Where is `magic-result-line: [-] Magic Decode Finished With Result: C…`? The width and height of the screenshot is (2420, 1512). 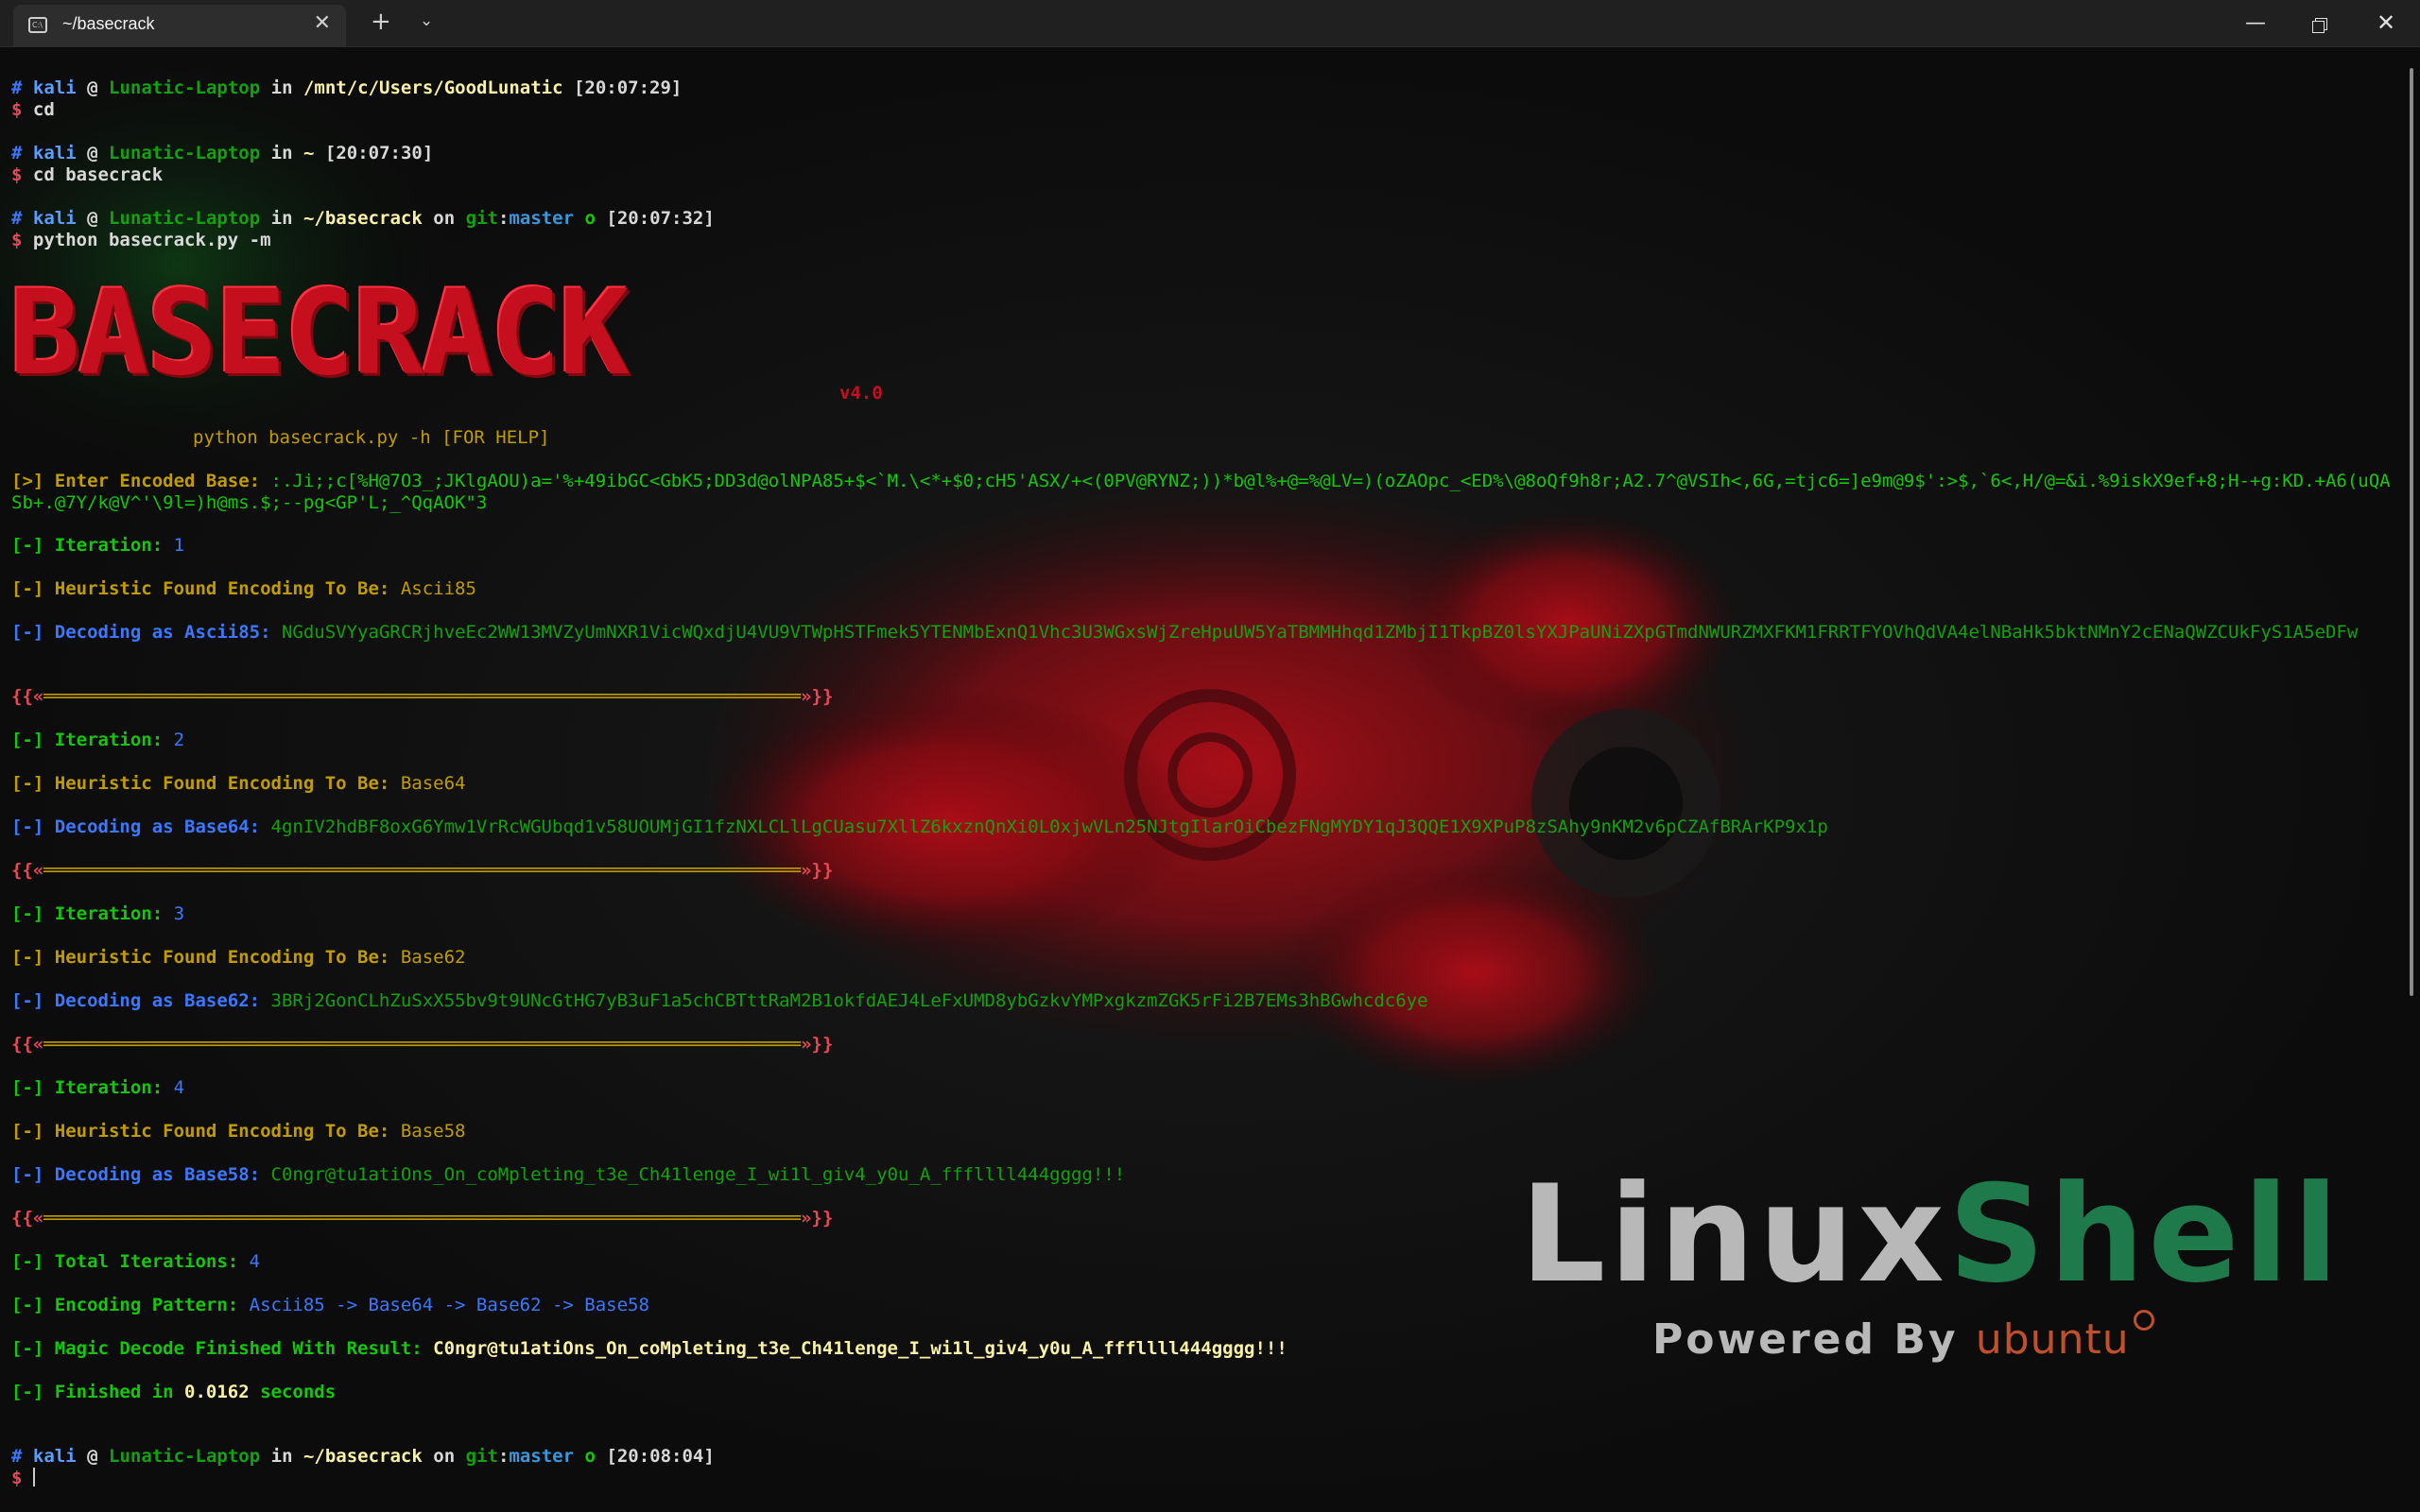 magic-result-line: [-] Magic Decode Finished With Result: C… is located at coordinates (649, 1348).